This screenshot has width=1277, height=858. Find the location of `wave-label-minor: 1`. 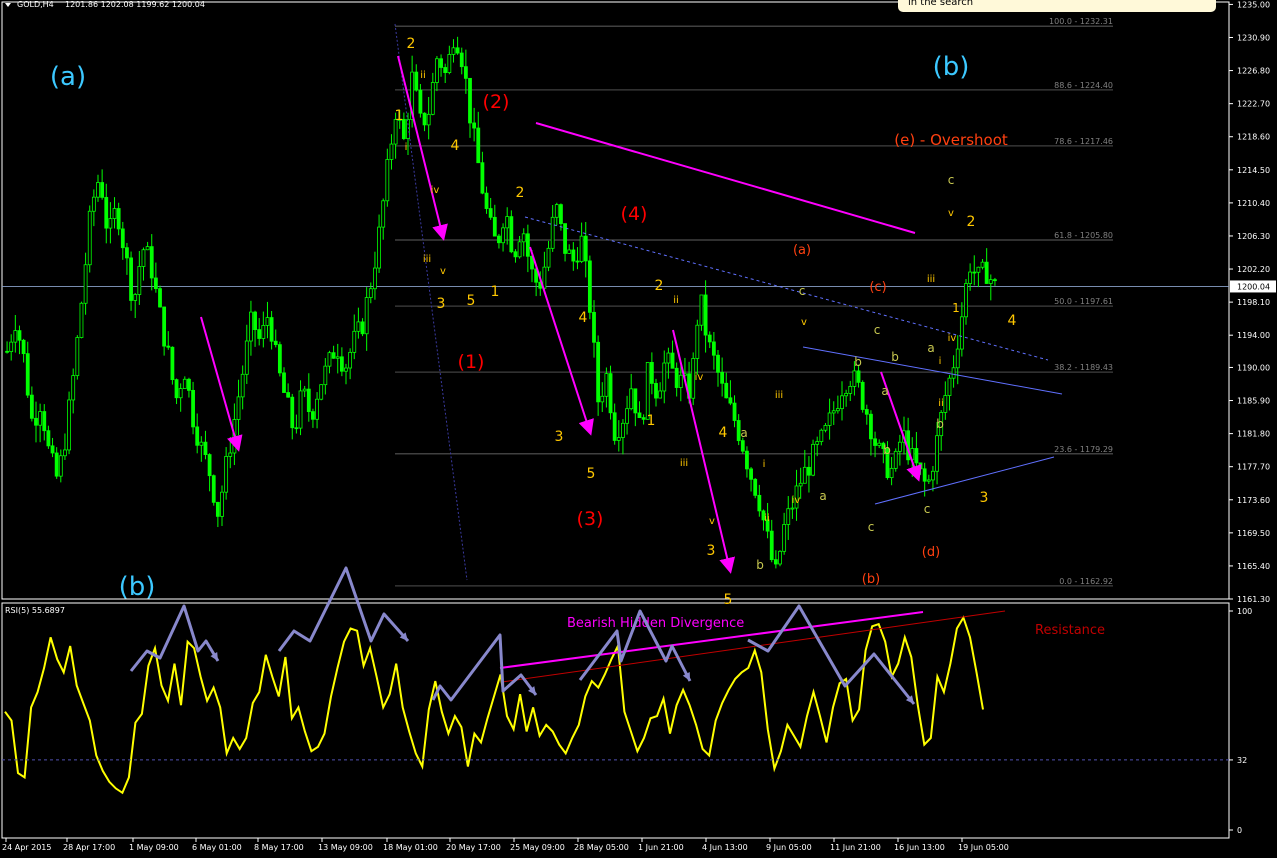

wave-label-minor: 1 is located at coordinates (651, 421).